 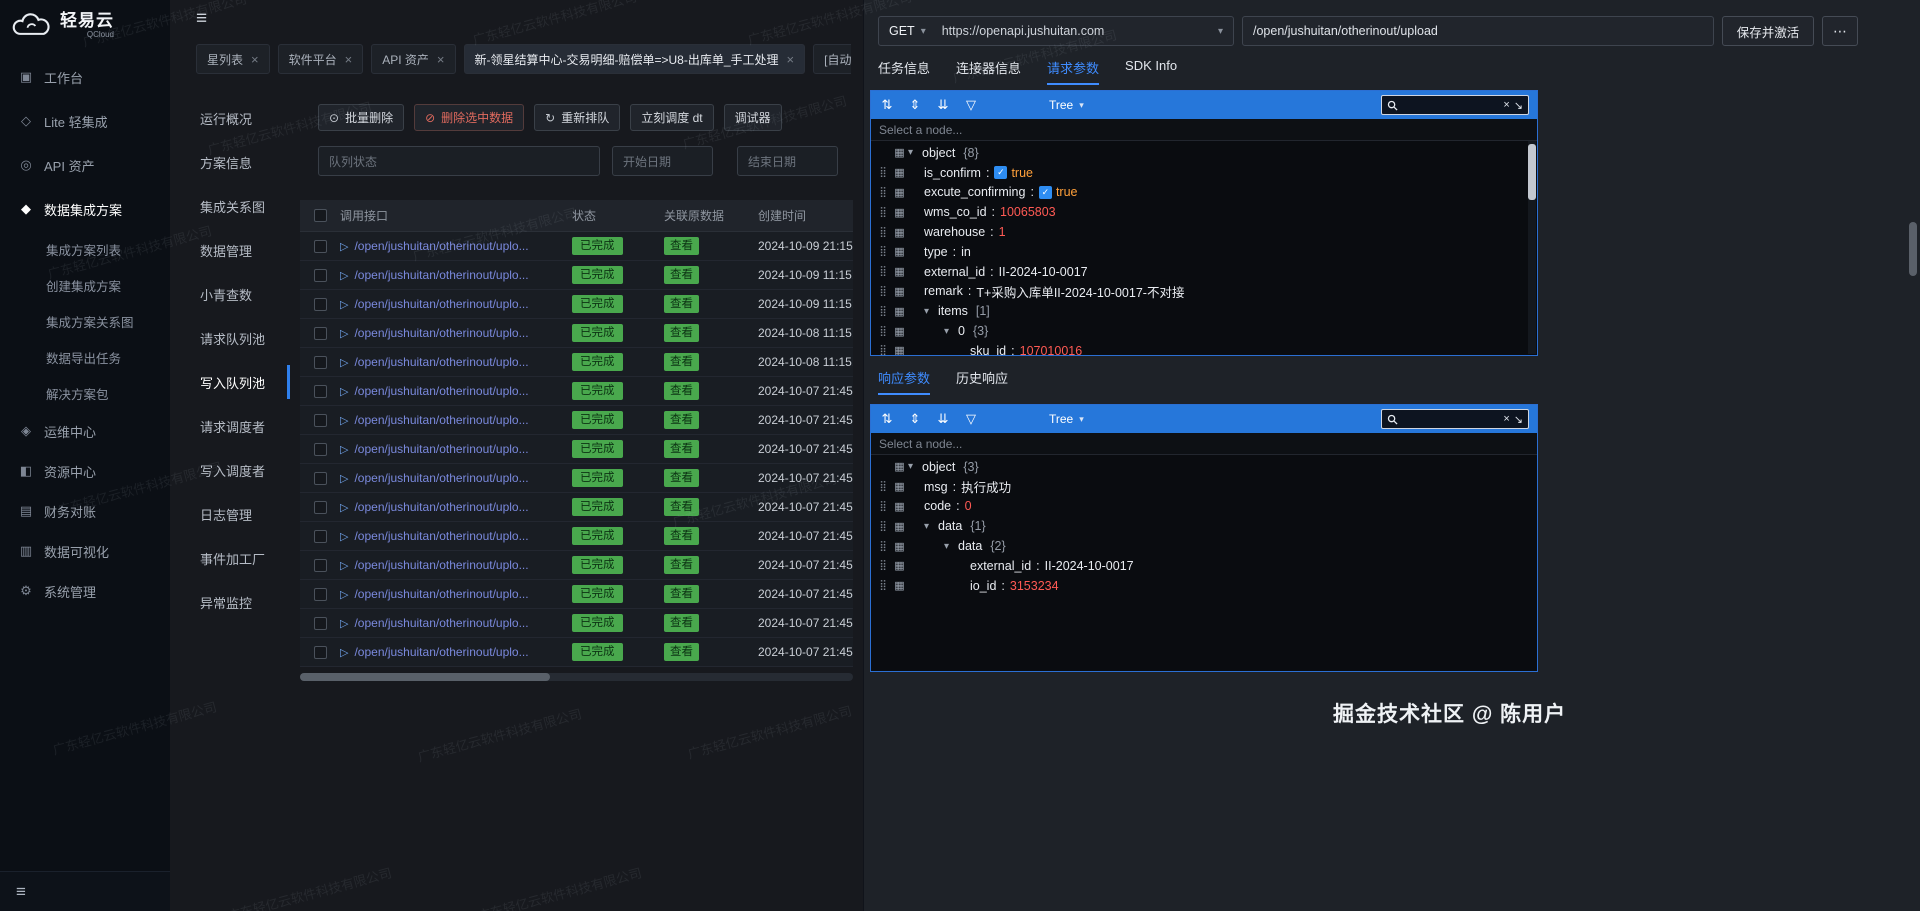 What do you see at coordinates (953, 311) in the screenshot?
I see `tree-key: items` at bounding box center [953, 311].